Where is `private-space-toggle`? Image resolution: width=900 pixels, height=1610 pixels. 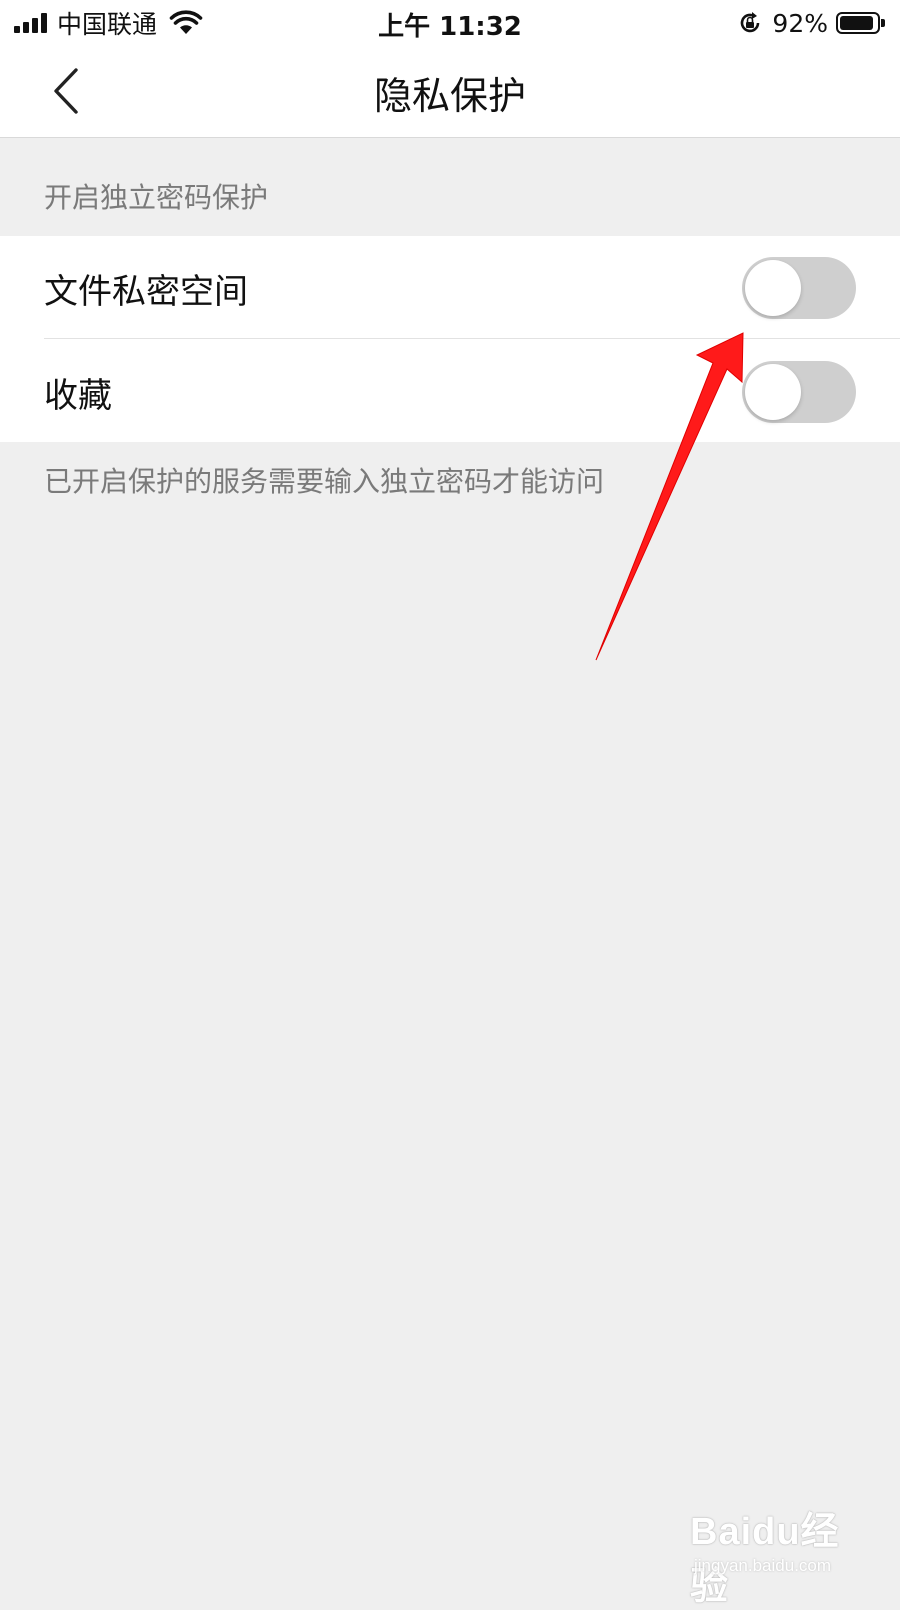
private-space-toggle is located at coordinates (799, 288).